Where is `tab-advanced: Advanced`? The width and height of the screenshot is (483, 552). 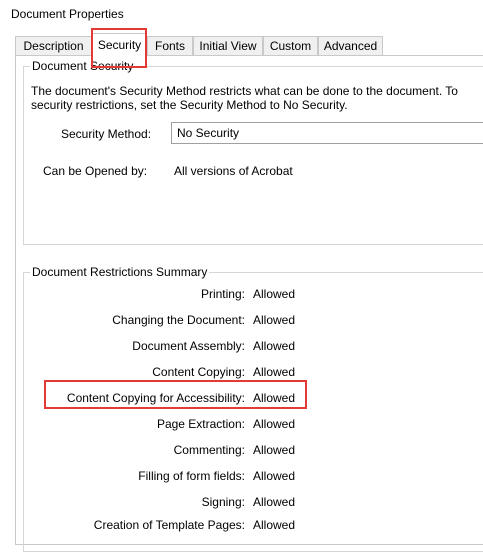 tab-advanced: Advanced is located at coordinates (350, 45).